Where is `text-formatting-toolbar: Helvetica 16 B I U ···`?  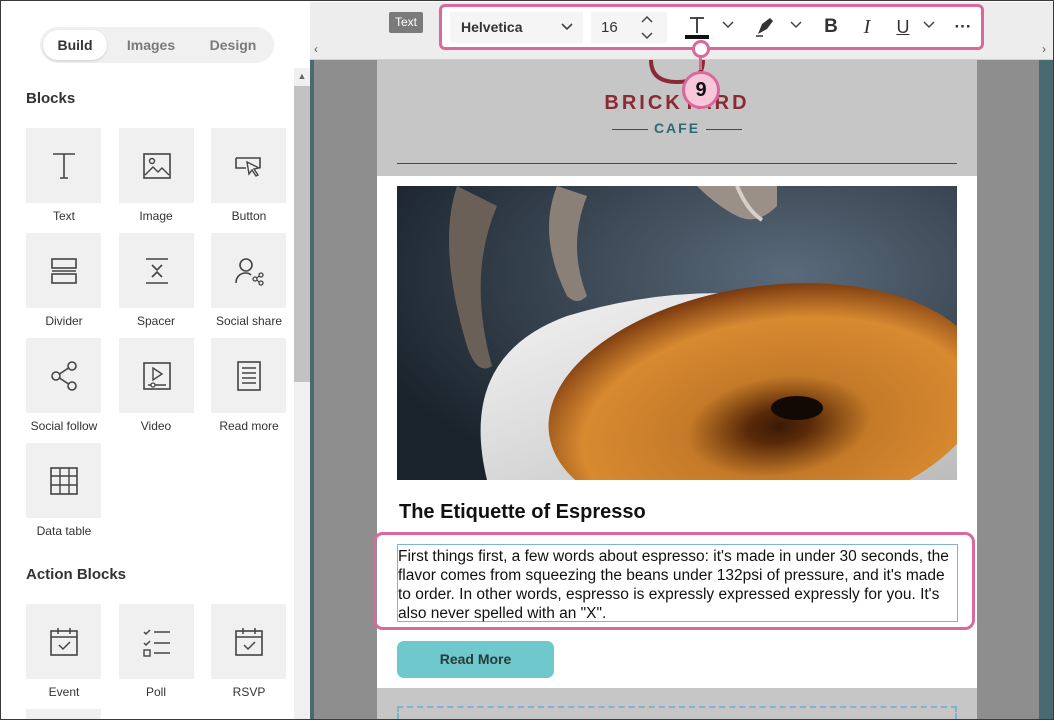 text-formatting-toolbar: Helvetica 16 B I U ··· is located at coordinates (711, 27).